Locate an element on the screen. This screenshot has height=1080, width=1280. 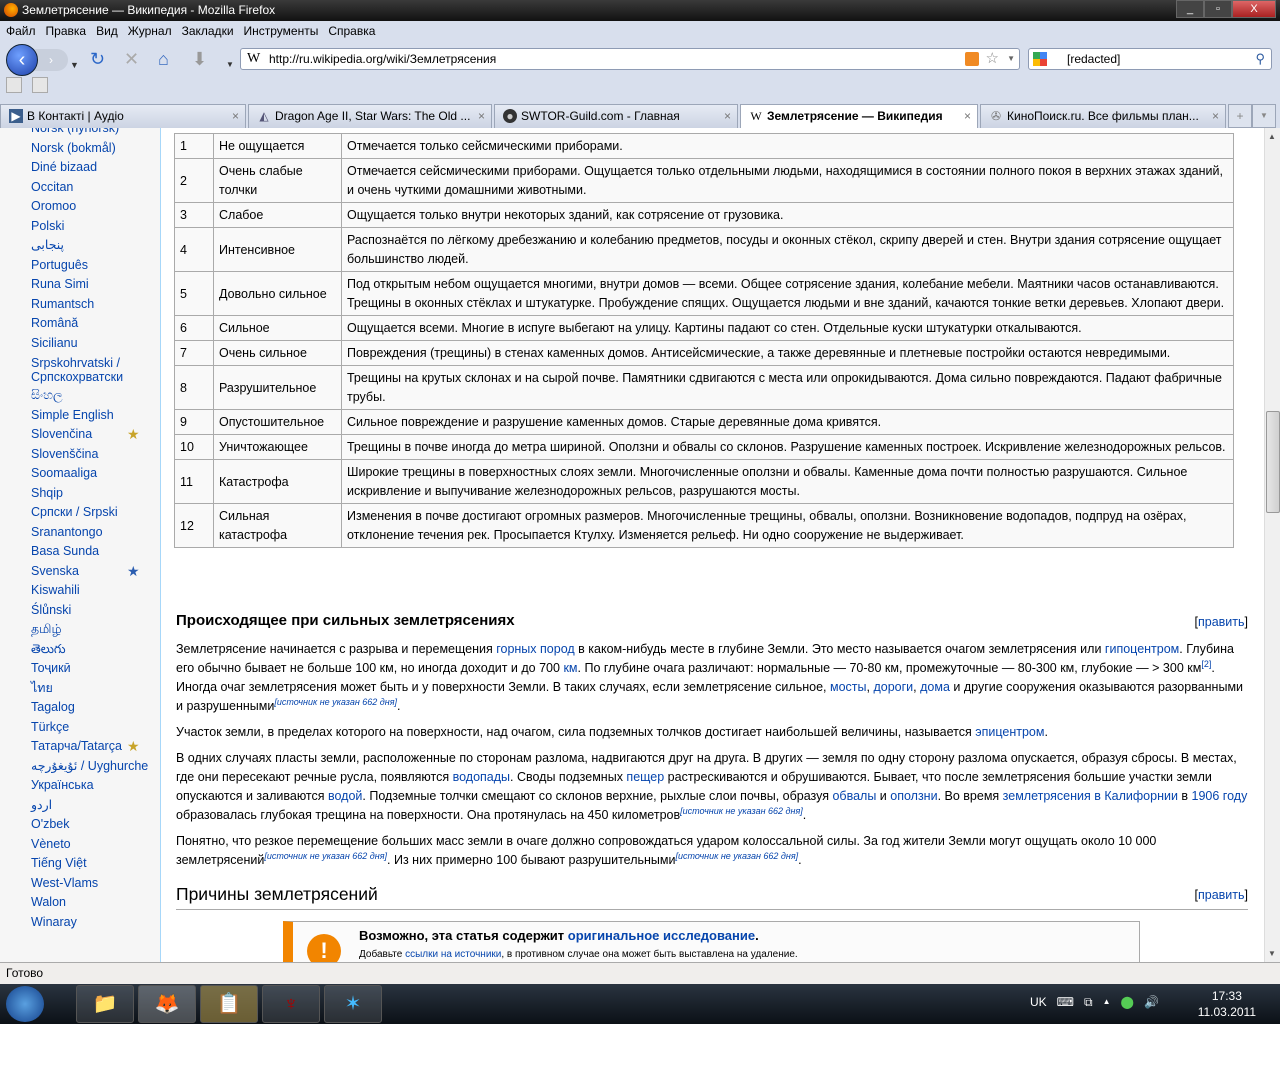
tab-swtor: ● SWTOR-Guild.com - Главная × is located at coordinates (616, 116).